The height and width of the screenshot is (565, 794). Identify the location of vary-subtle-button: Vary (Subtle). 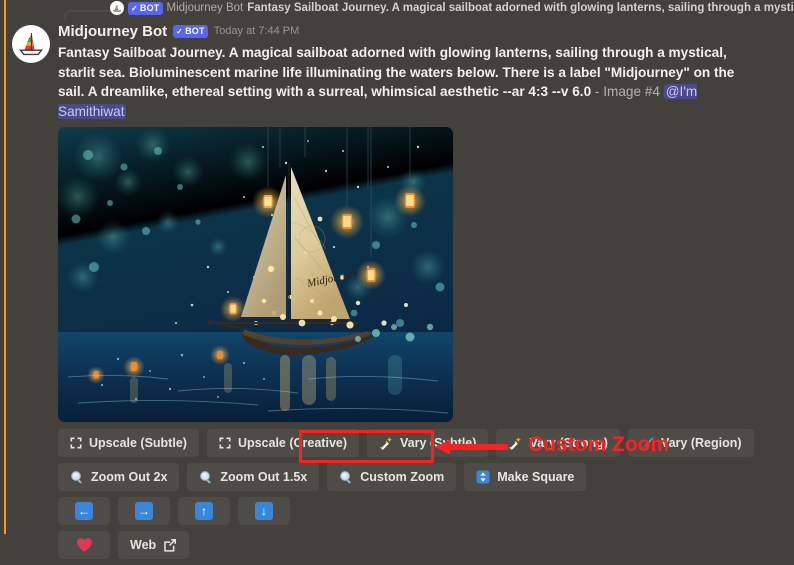
(428, 443).